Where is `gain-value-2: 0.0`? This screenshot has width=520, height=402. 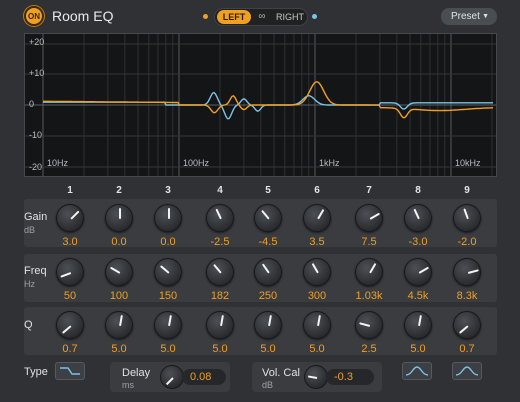
gain-value-2: 0.0 is located at coordinates (119, 242).